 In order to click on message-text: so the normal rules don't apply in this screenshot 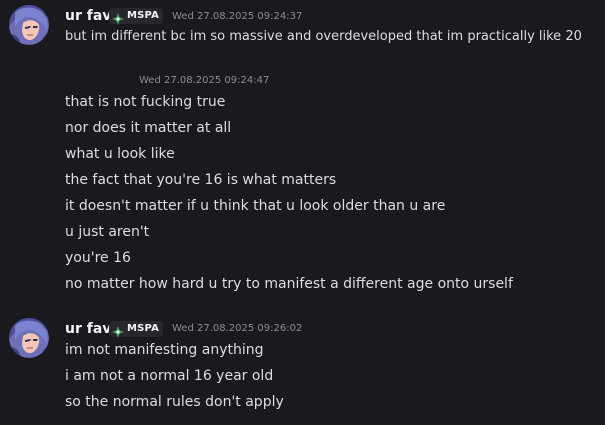, I will do `click(174, 402)`.